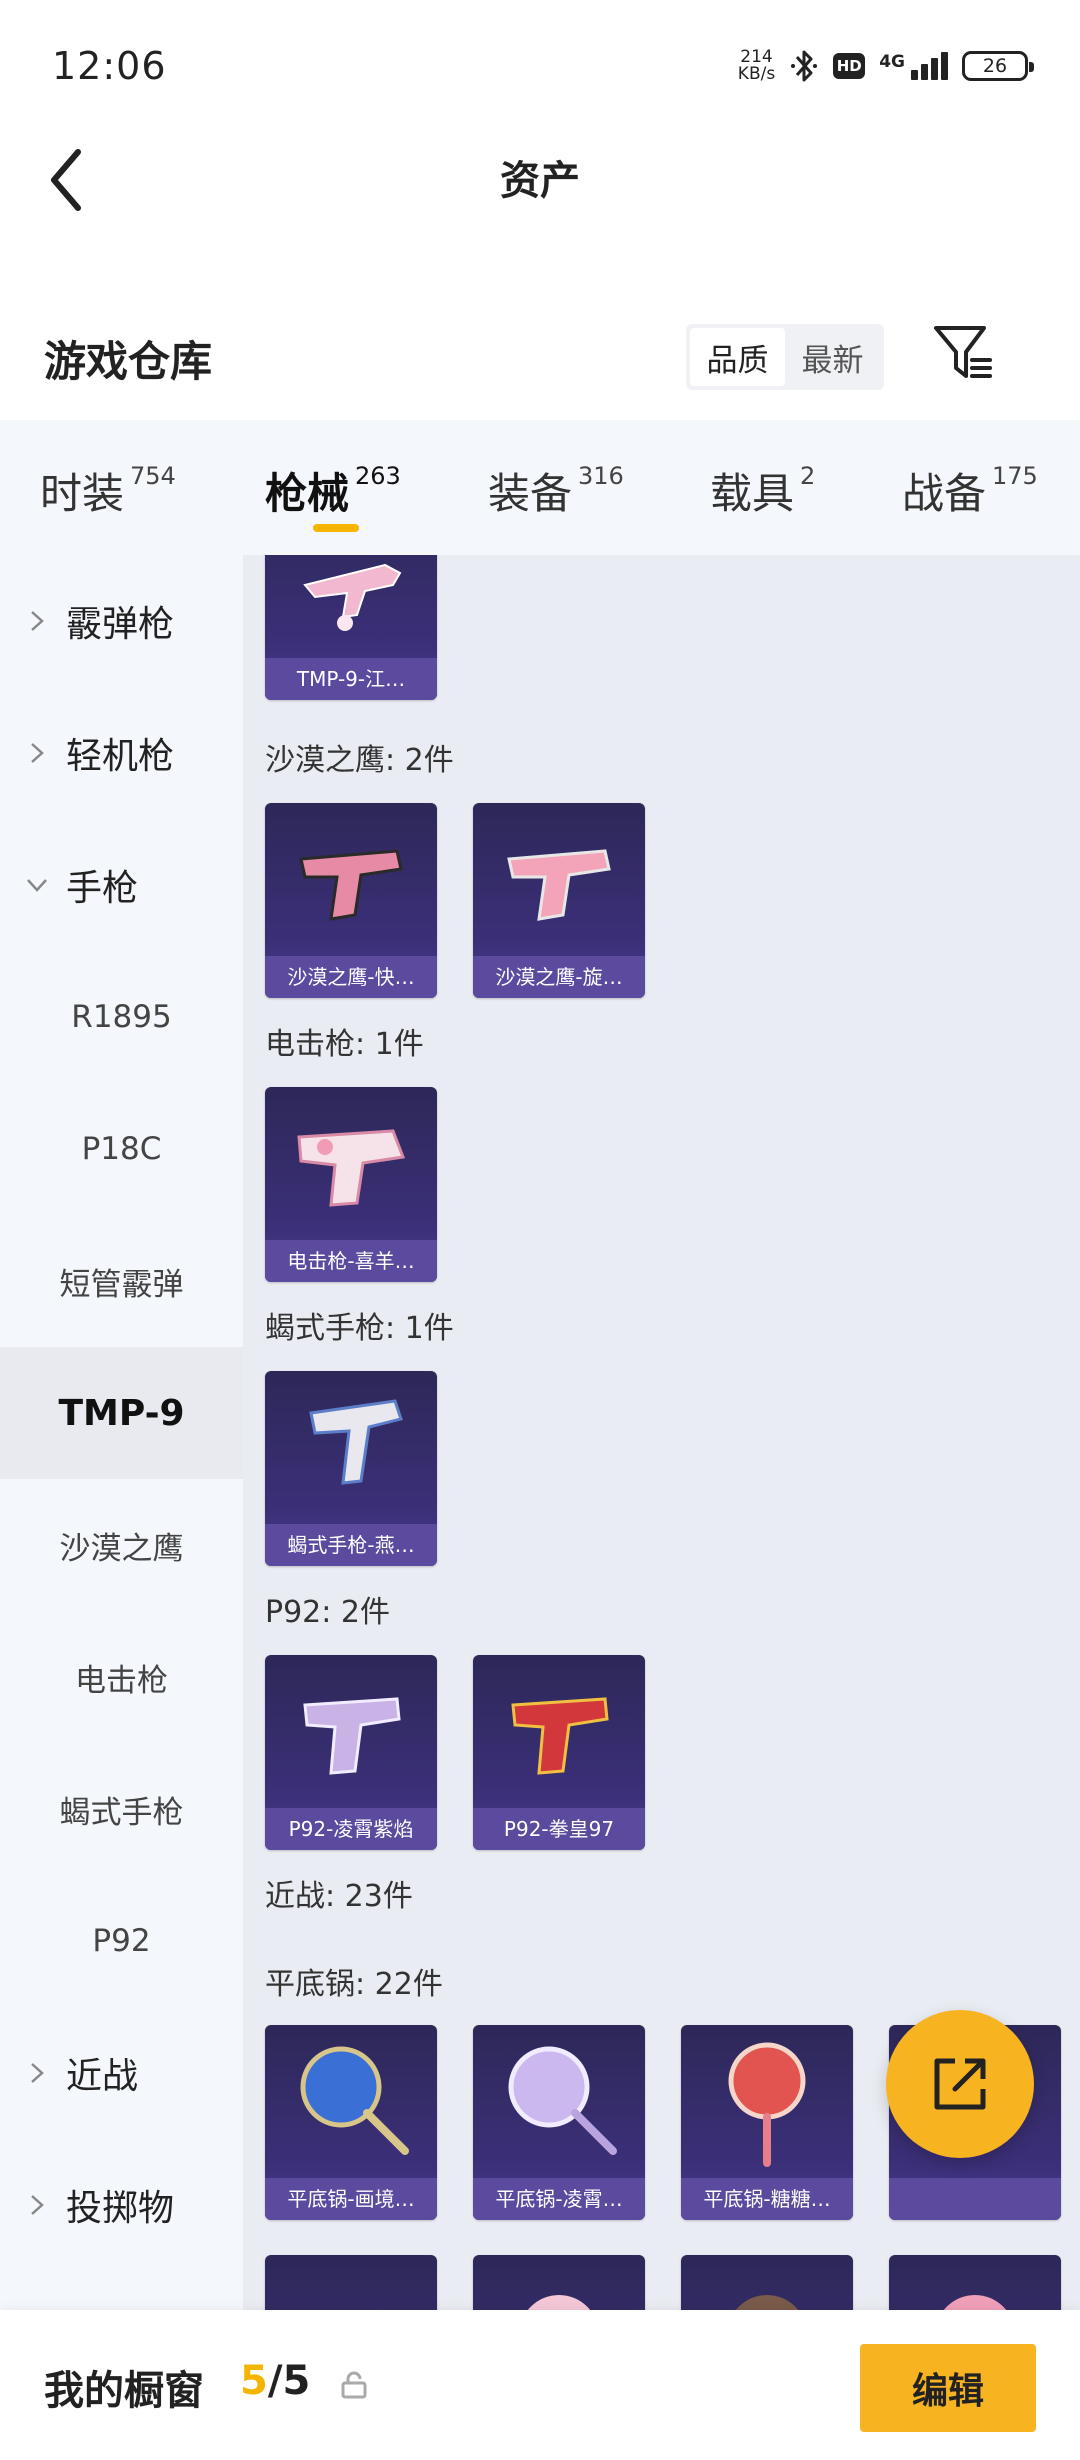 The width and height of the screenshot is (1080, 2460). Describe the element at coordinates (970, 490) in the screenshot. I see `tab-supplies: 战备 175` at that location.